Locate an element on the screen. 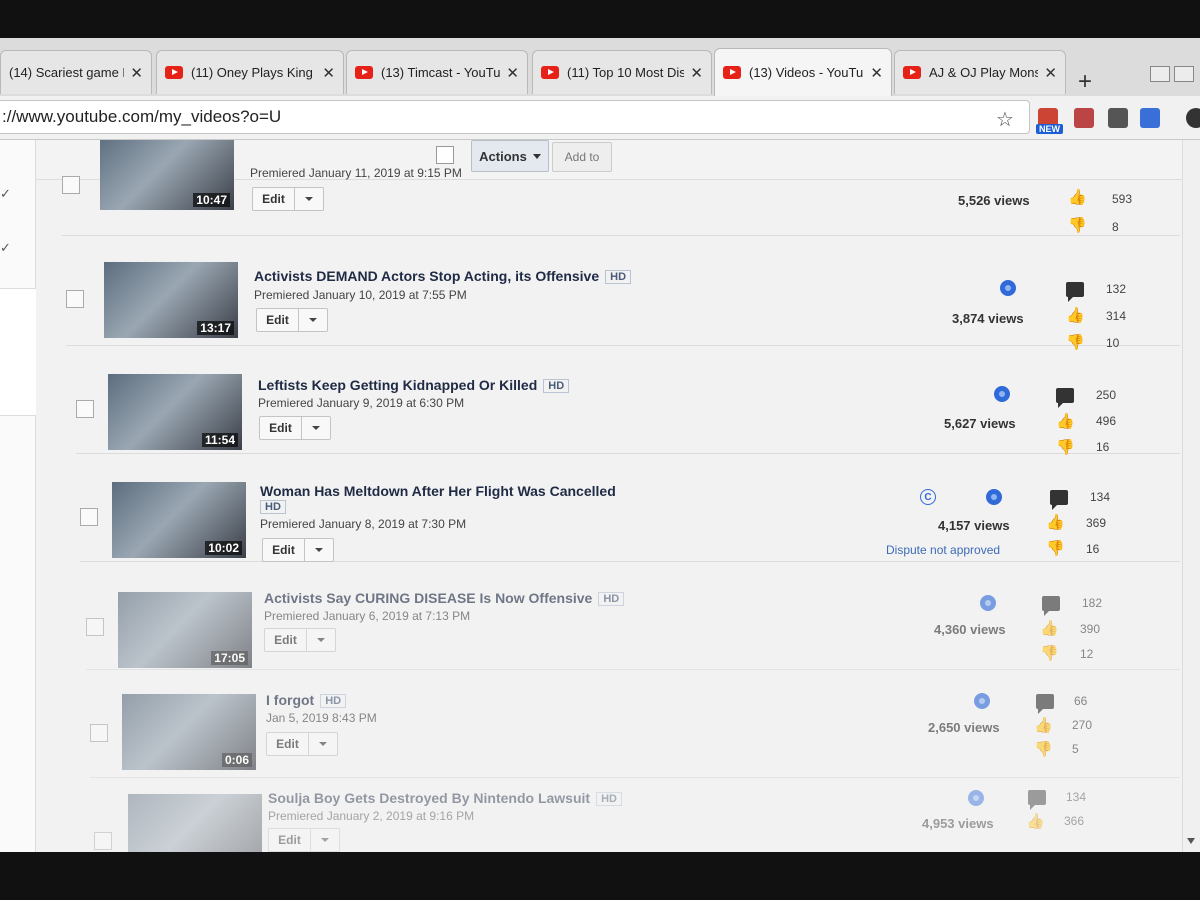  profile-avatar-icon is located at coordinates (1193, 118).